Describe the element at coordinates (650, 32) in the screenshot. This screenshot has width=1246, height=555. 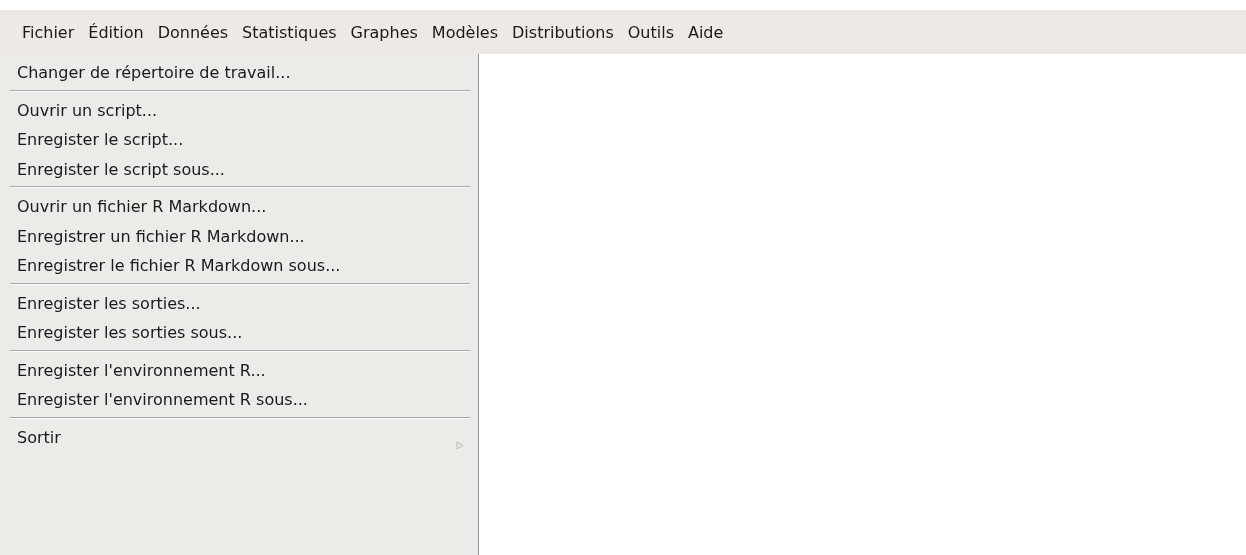
I see `menu-title: Outils` at that location.